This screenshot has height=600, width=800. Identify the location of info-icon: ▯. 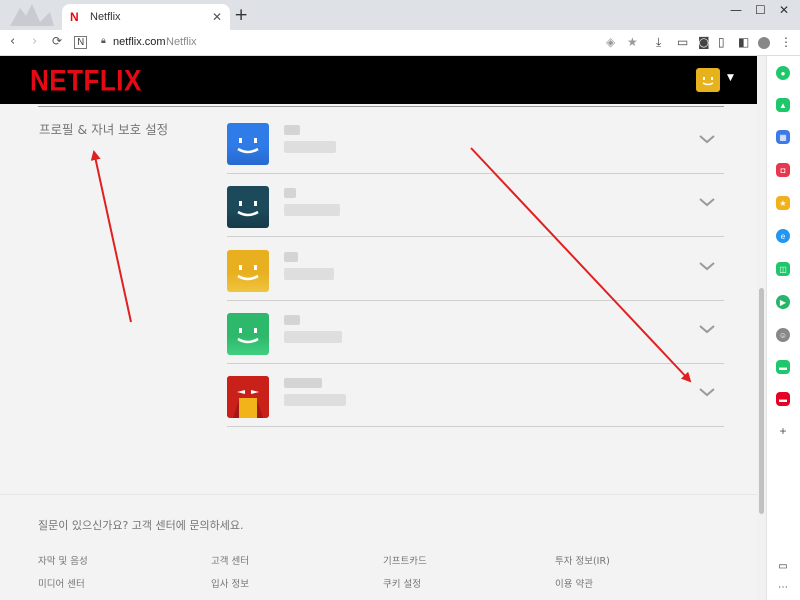
(721, 42).